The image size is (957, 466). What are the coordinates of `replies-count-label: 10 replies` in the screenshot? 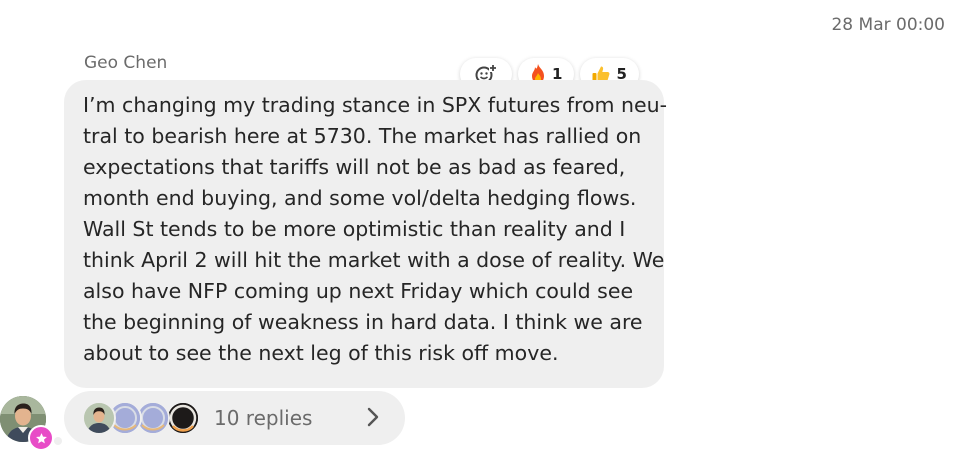 It's located at (263, 418).